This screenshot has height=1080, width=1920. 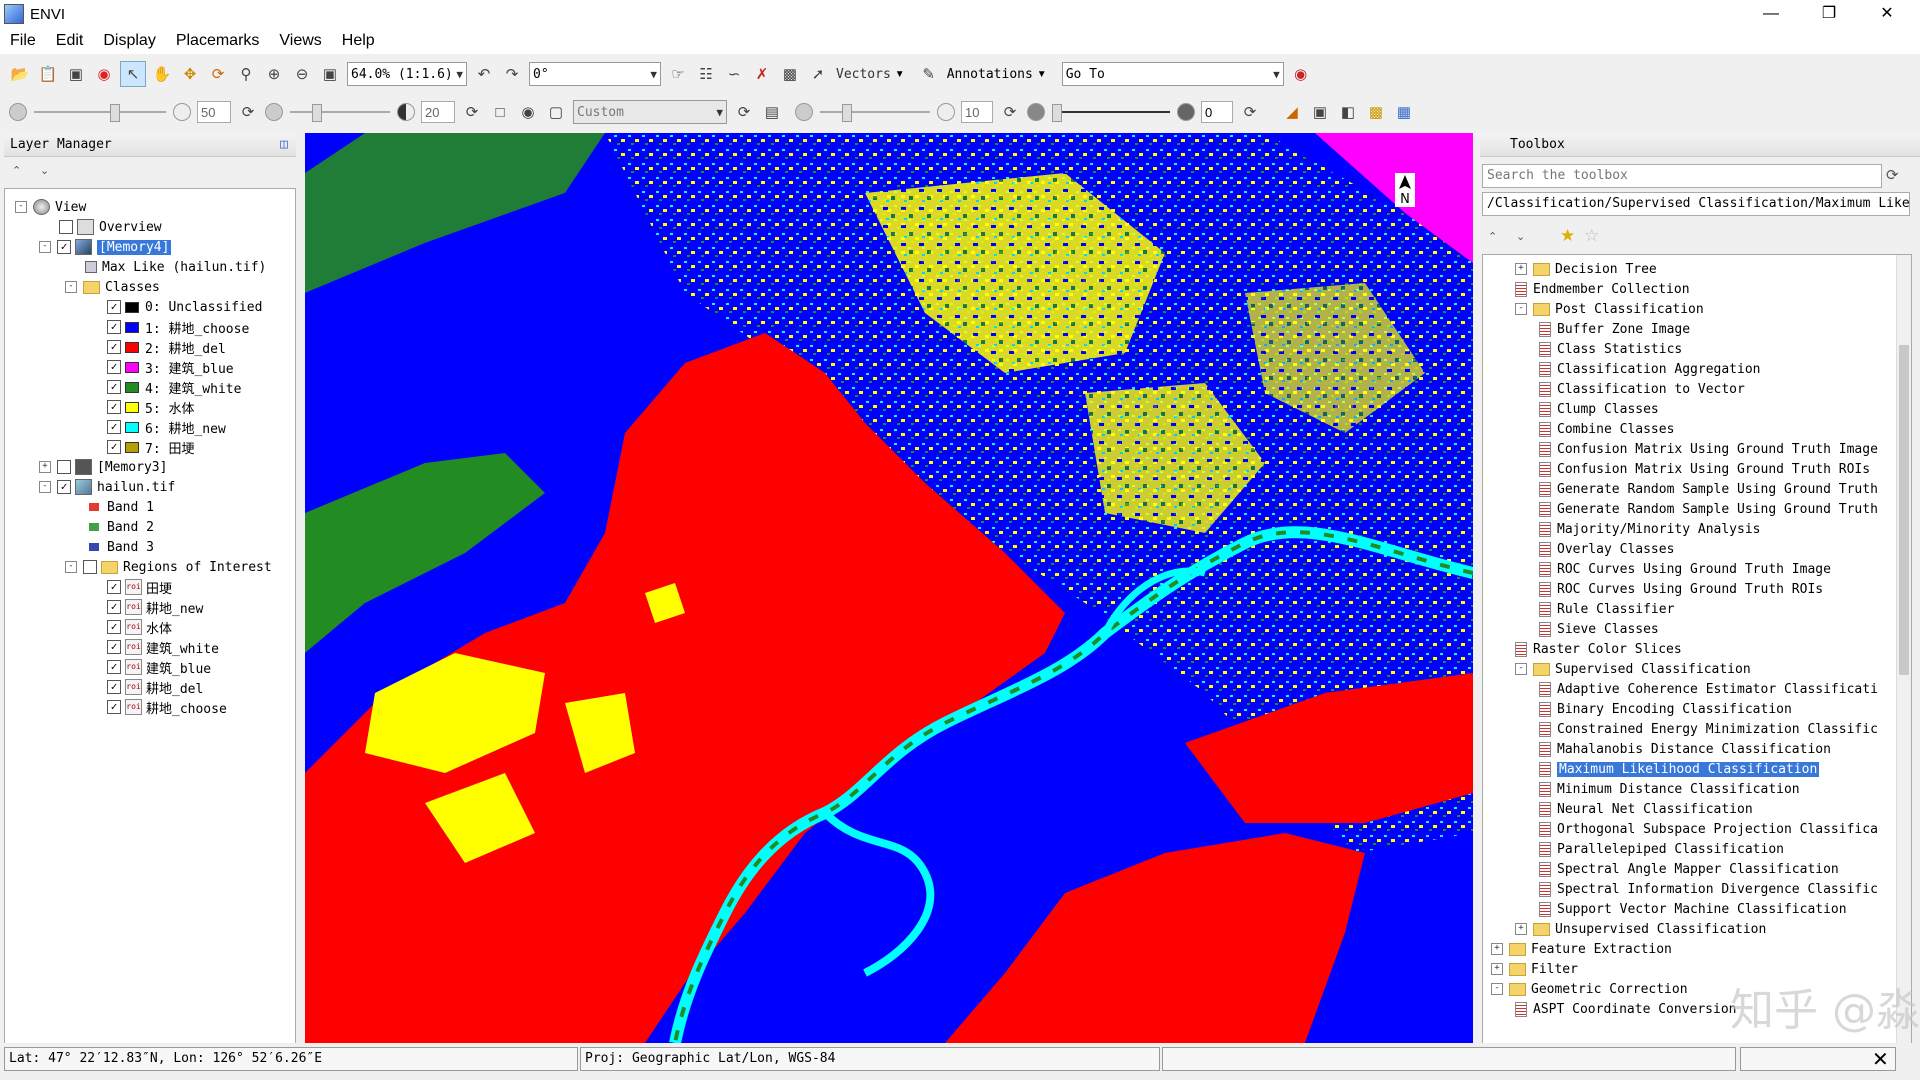 I want to click on toolbox-tool-item: Sieve Classes, so click(x=1599, y=629).